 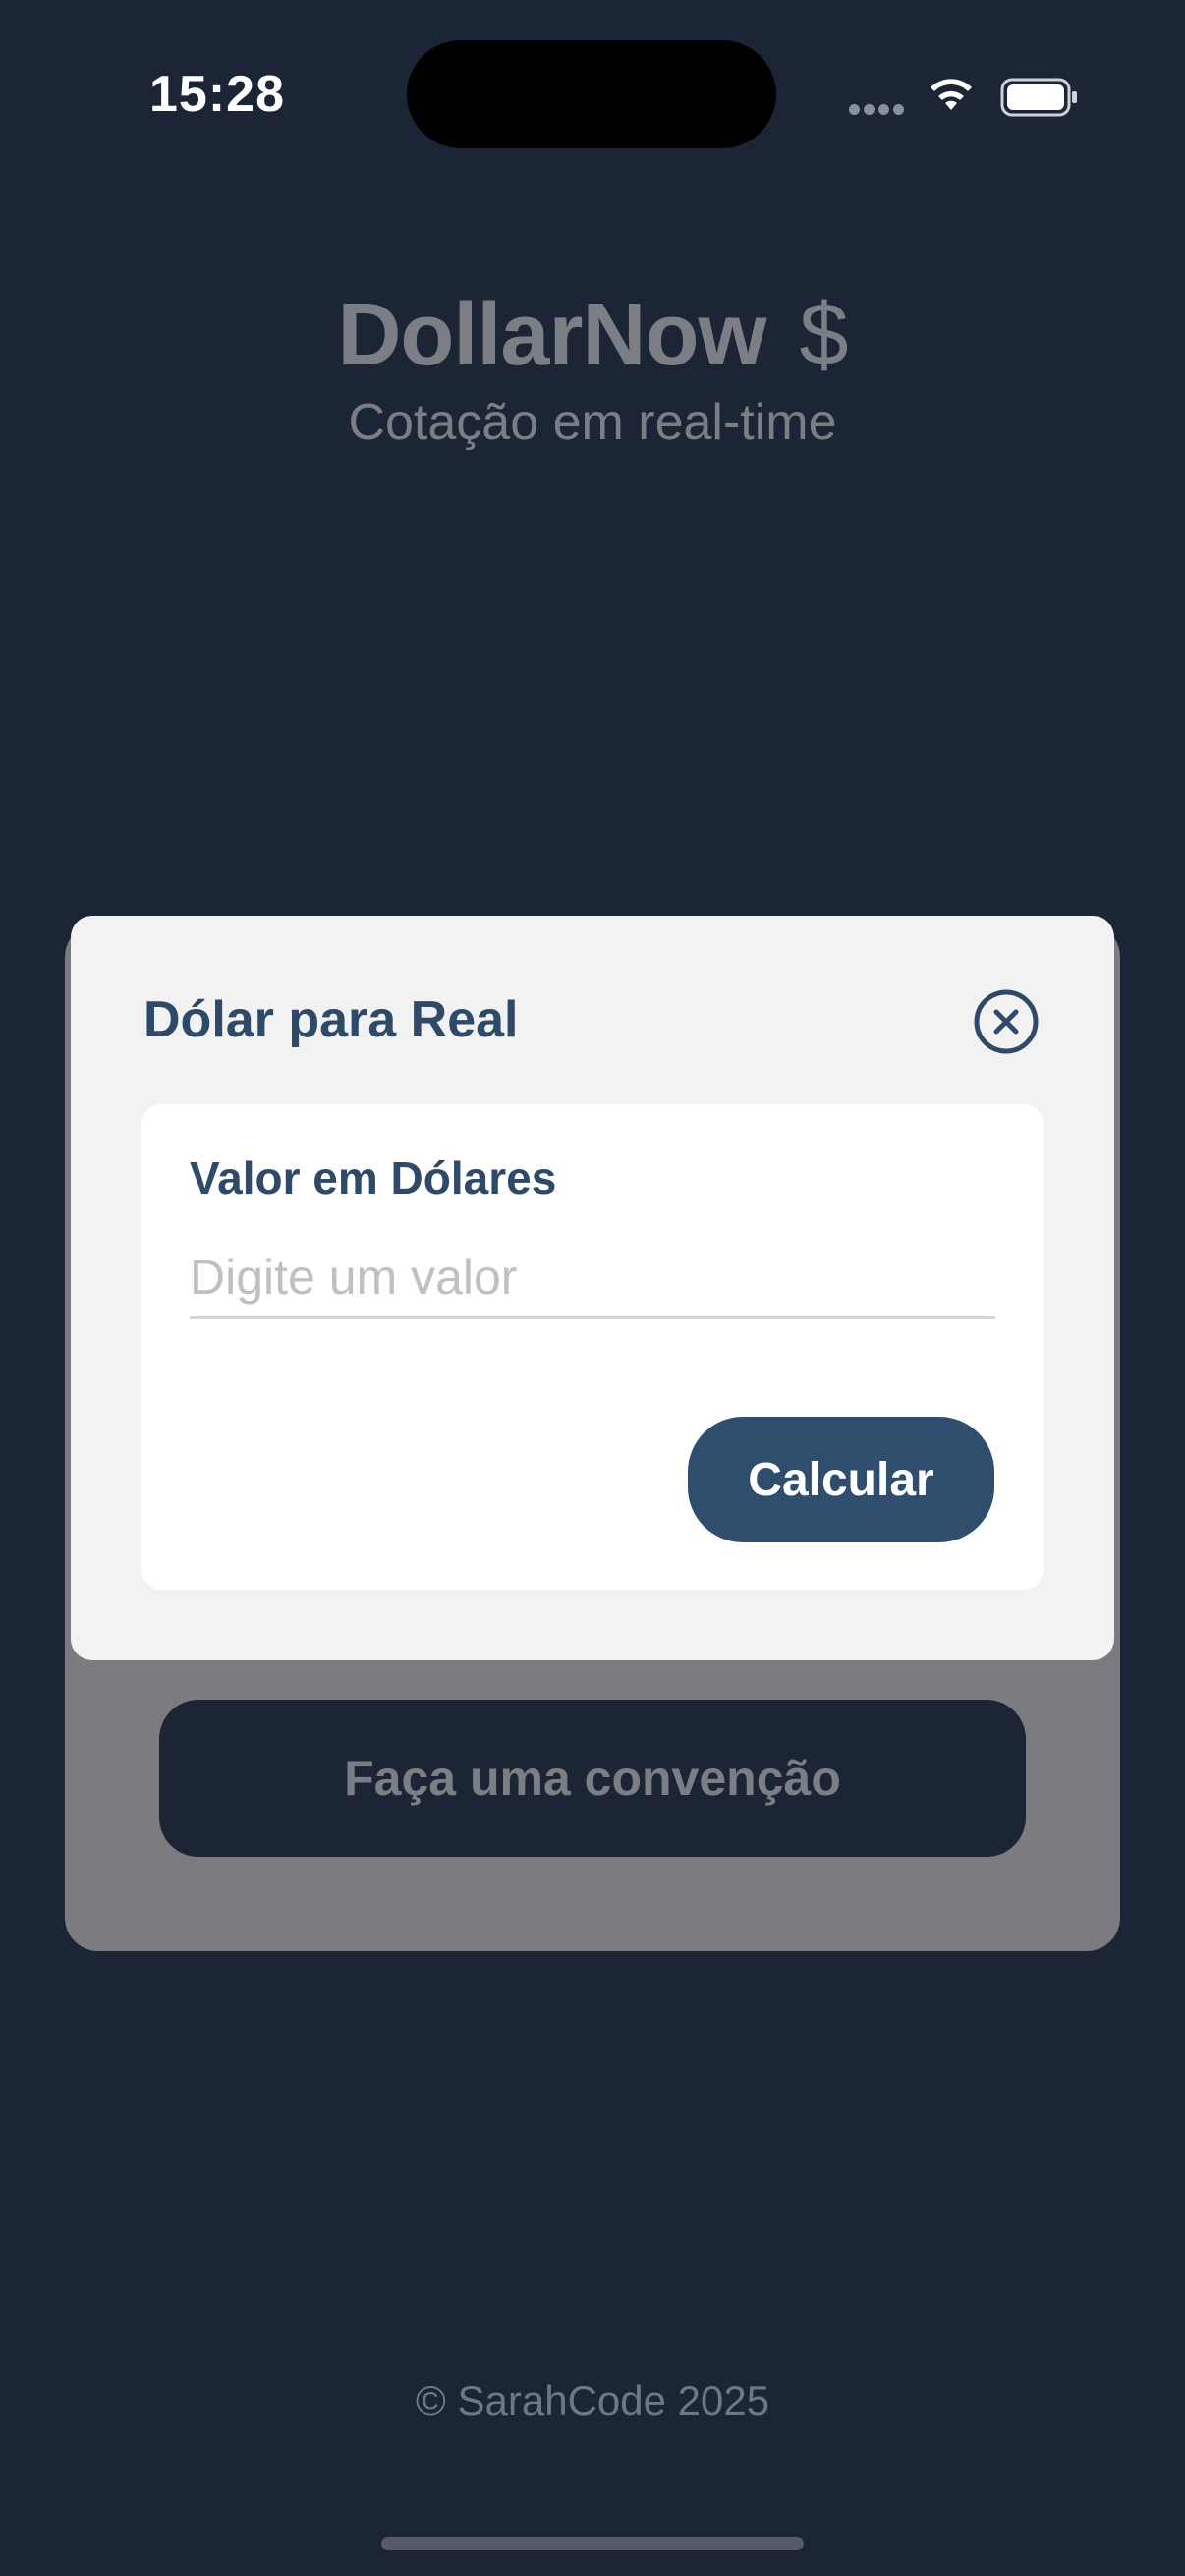 I want to click on status-time: 15:28, so click(x=217, y=94).